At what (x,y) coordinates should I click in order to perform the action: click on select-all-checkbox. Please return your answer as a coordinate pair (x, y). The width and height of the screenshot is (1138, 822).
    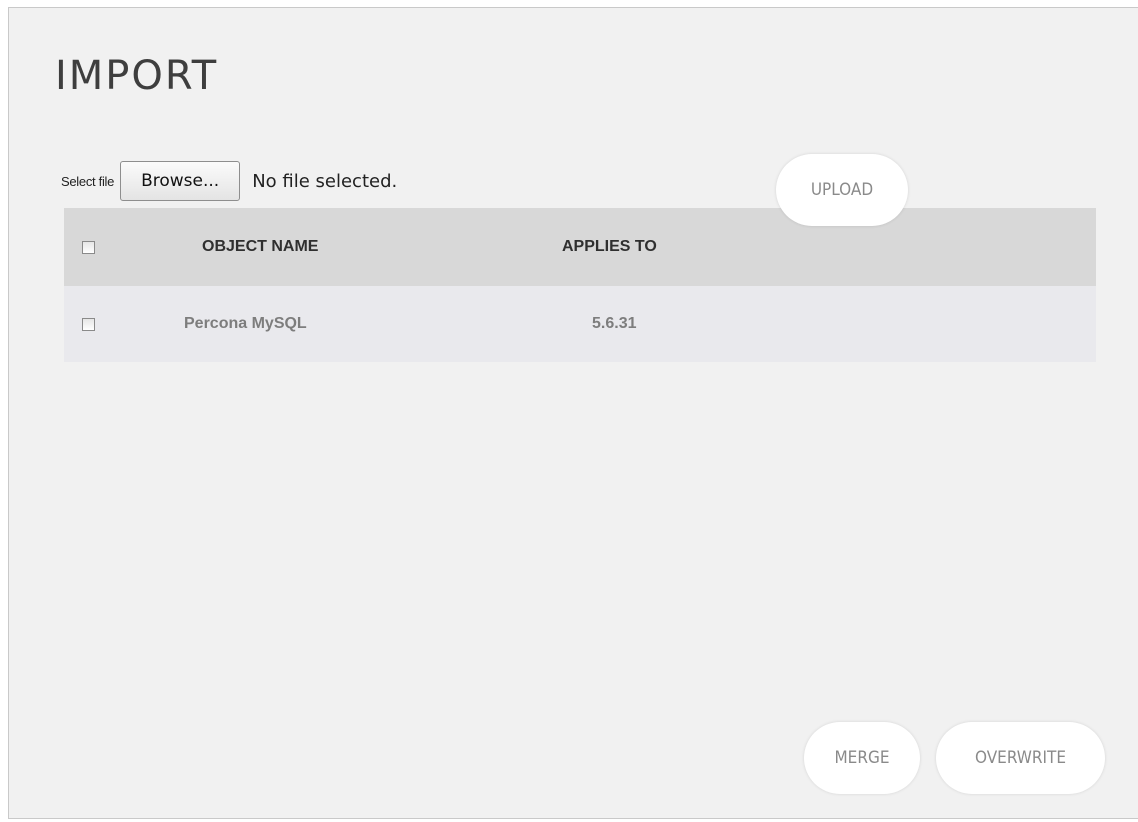
    Looking at the image, I should click on (88, 247).